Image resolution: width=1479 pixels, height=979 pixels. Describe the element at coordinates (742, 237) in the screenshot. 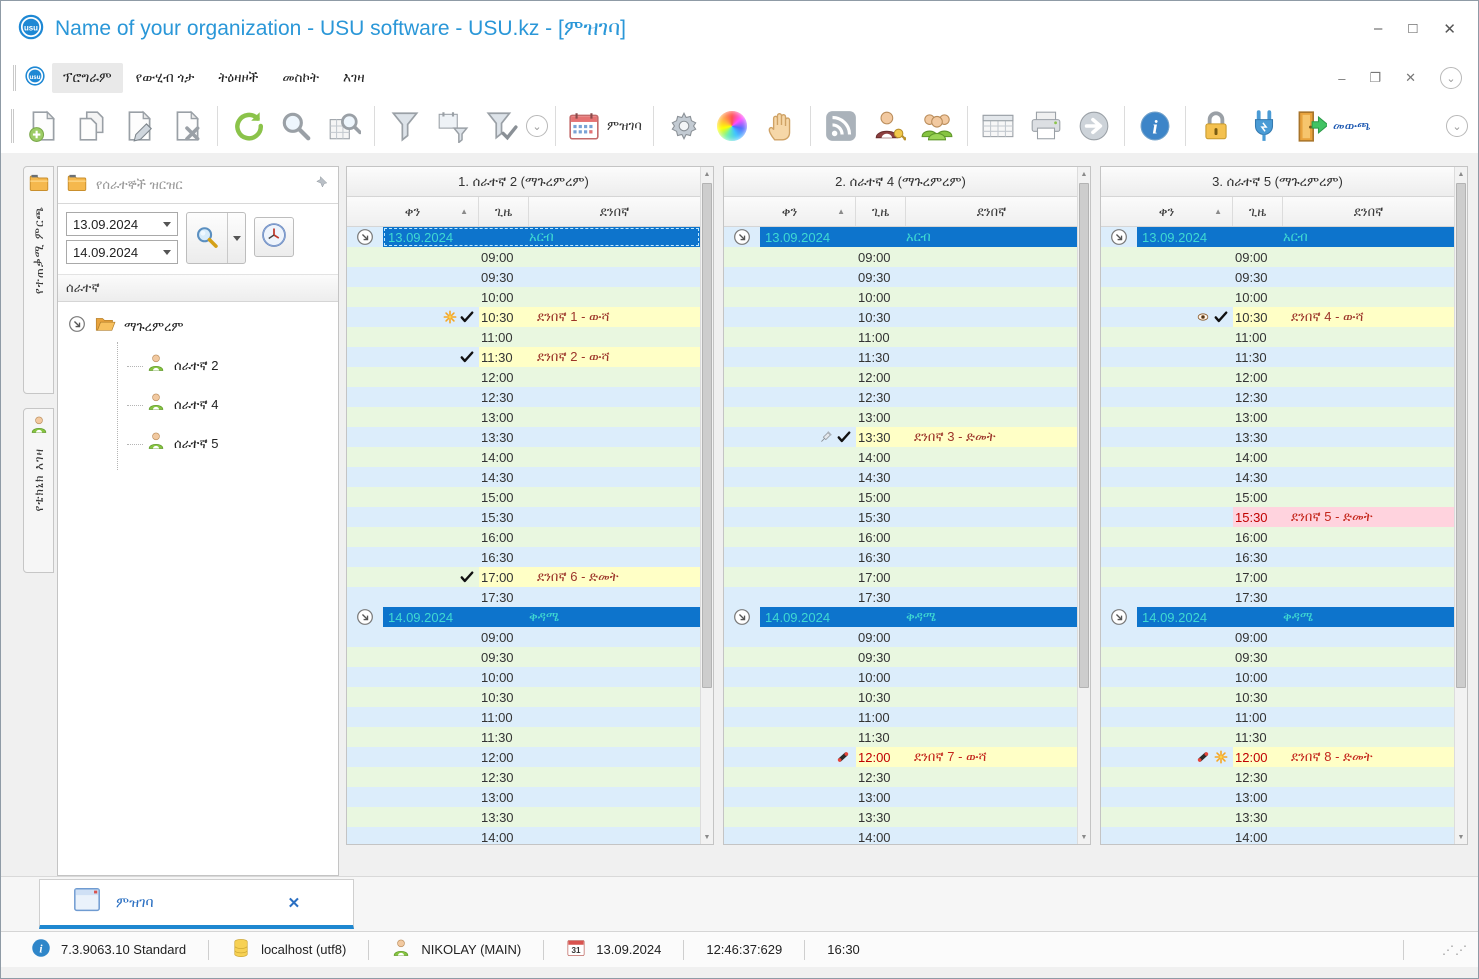

I see `expand-icon` at that location.